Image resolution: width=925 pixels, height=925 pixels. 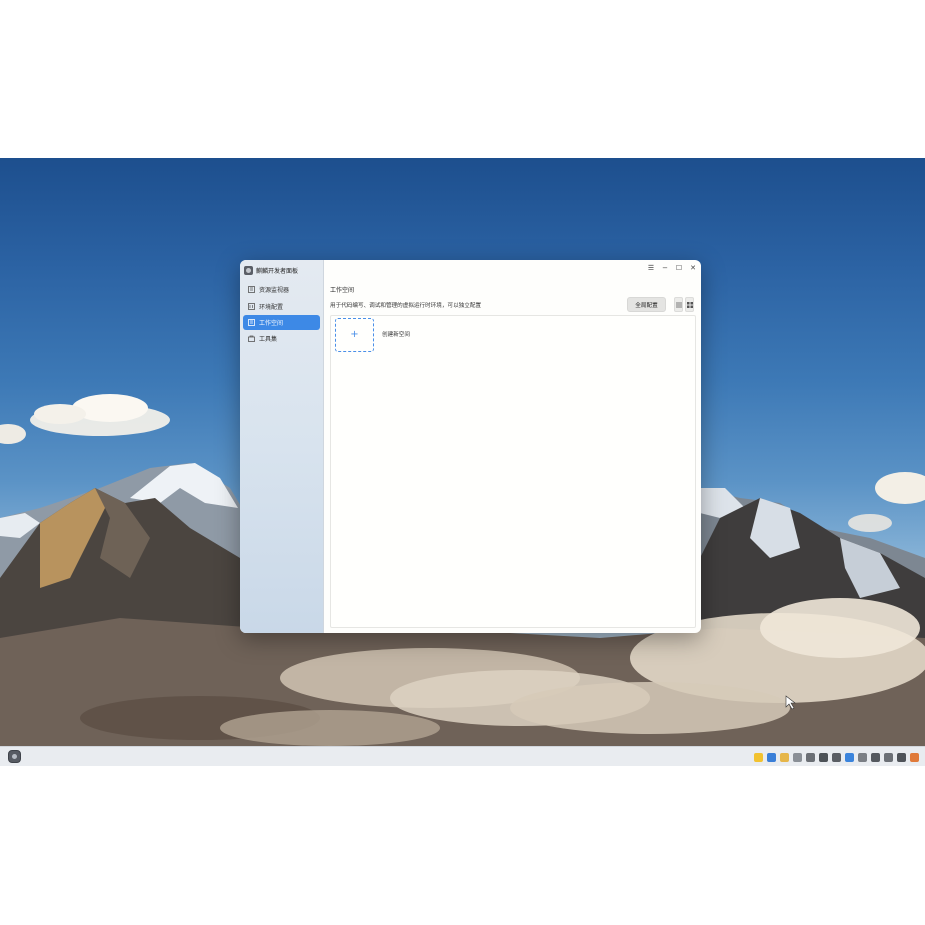 I want to click on sidebar-item-workspace: 工作空间, so click(x=281, y=322).